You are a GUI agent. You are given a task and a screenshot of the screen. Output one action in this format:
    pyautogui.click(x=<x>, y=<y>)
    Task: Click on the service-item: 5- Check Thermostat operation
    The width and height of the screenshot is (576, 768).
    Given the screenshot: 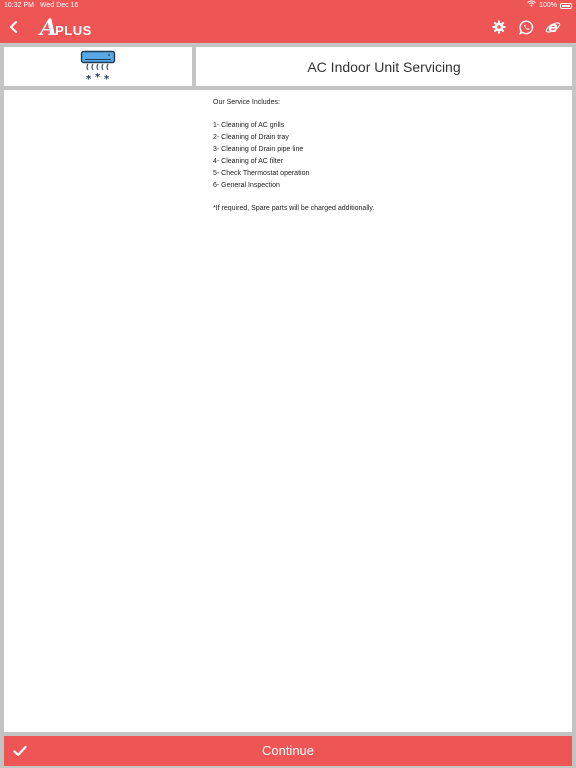 What is the action you would take?
    pyautogui.click(x=261, y=173)
    